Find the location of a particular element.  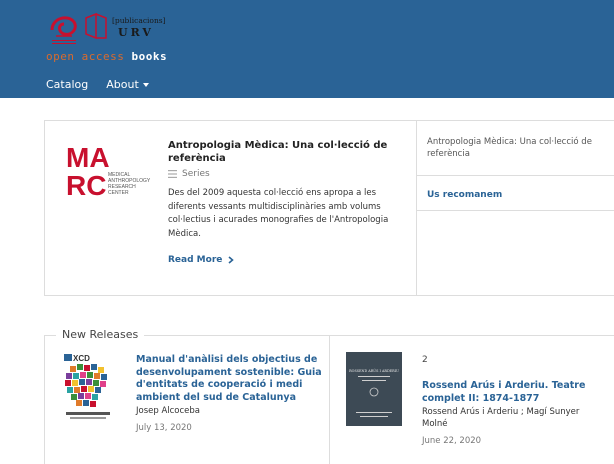

nav-about-dropdown: About is located at coordinates (127, 84).